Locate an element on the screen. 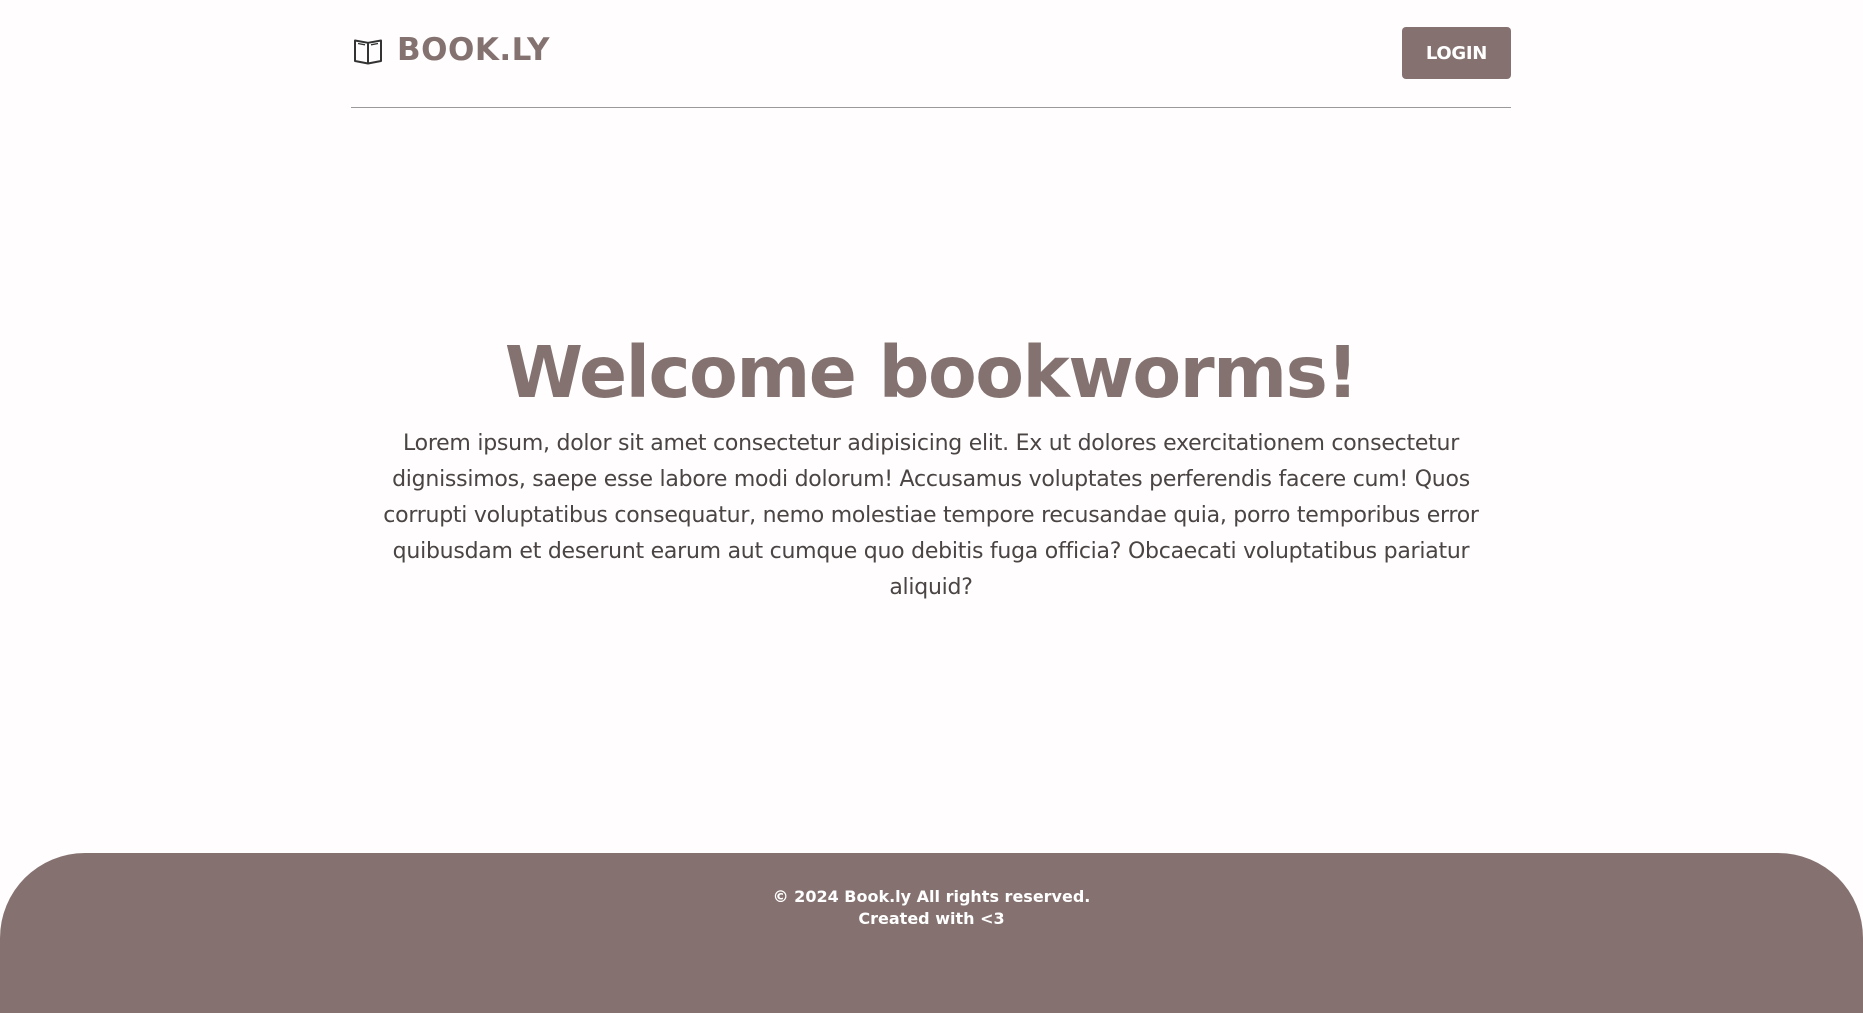 This screenshot has width=1863, height=1013. hero-title: Welcome bookworms! is located at coordinates (931, 372).